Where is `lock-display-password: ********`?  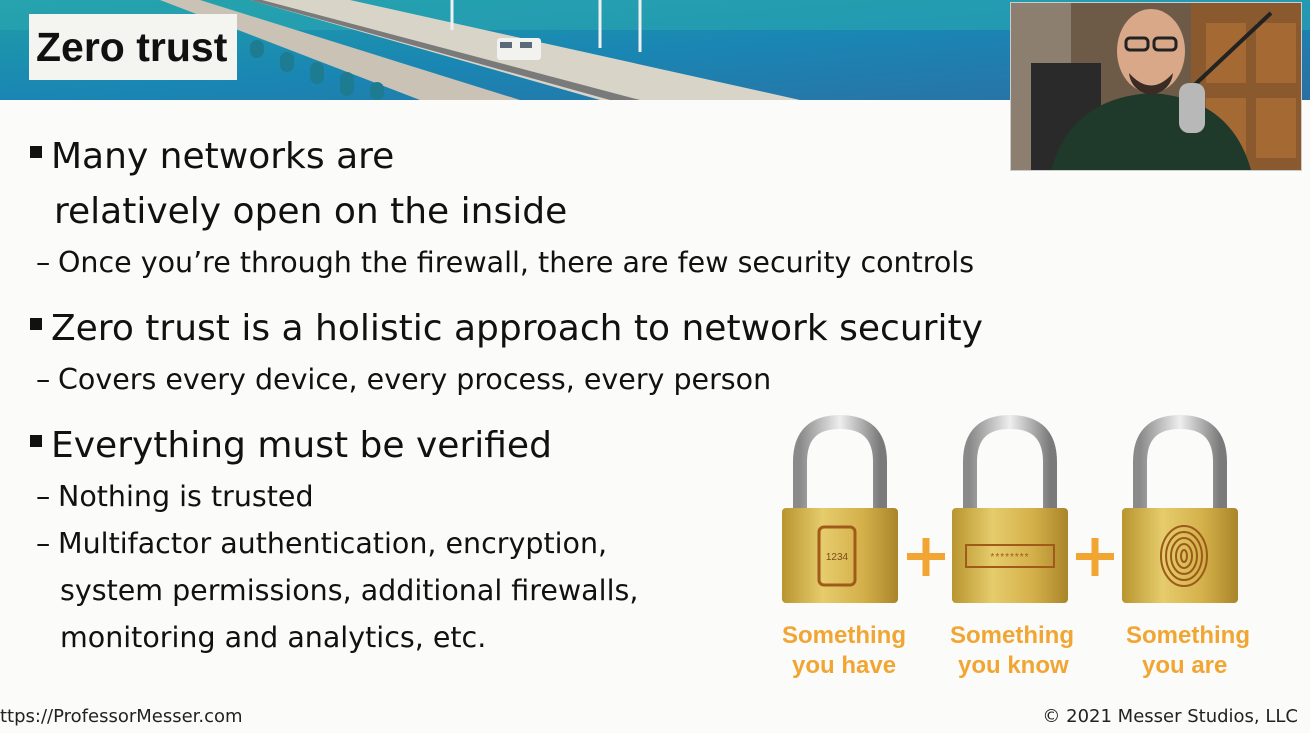
lock-display-password: ******** is located at coordinates (1009, 557).